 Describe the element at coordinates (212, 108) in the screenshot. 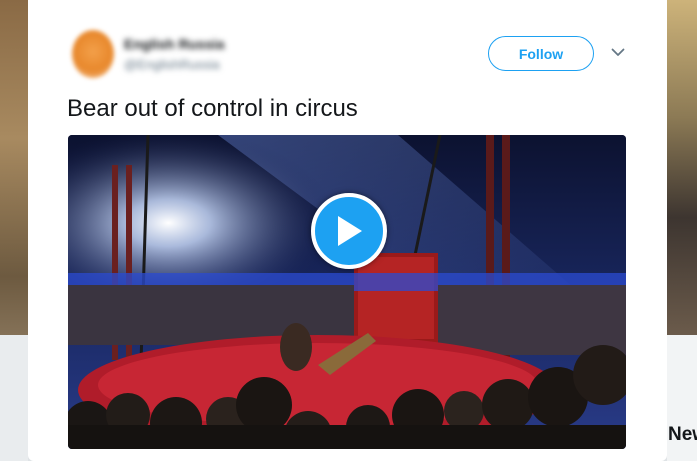

I see `tweet-text: Bear out of control in circus` at that location.